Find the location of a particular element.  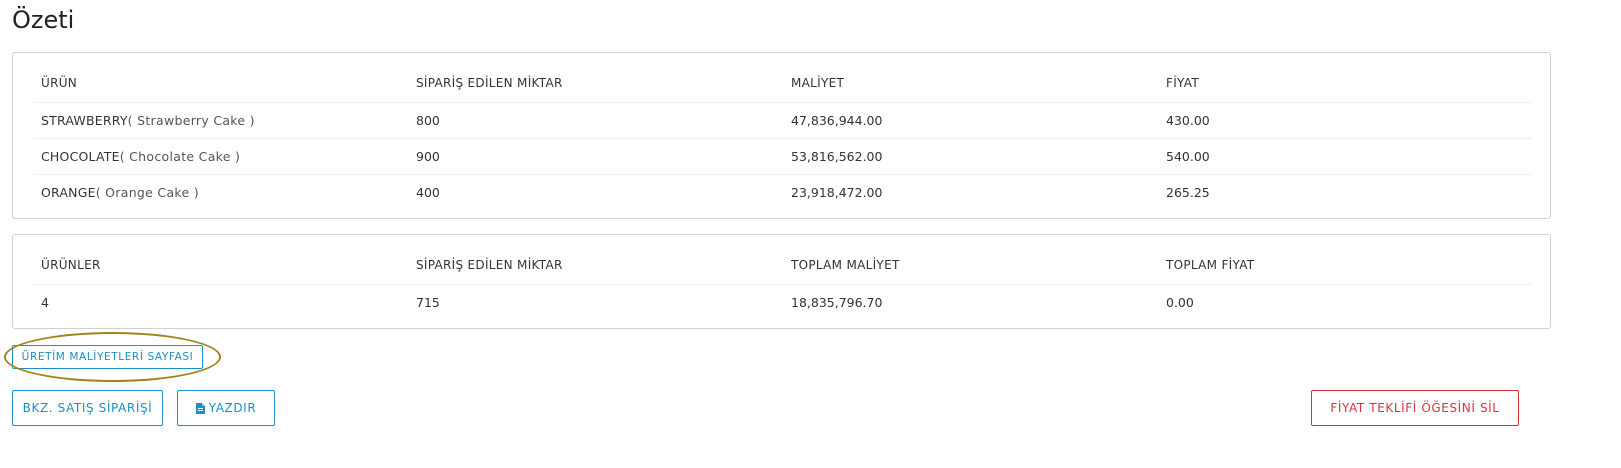

total-price-cell: 0.00 is located at coordinates (1180, 302).